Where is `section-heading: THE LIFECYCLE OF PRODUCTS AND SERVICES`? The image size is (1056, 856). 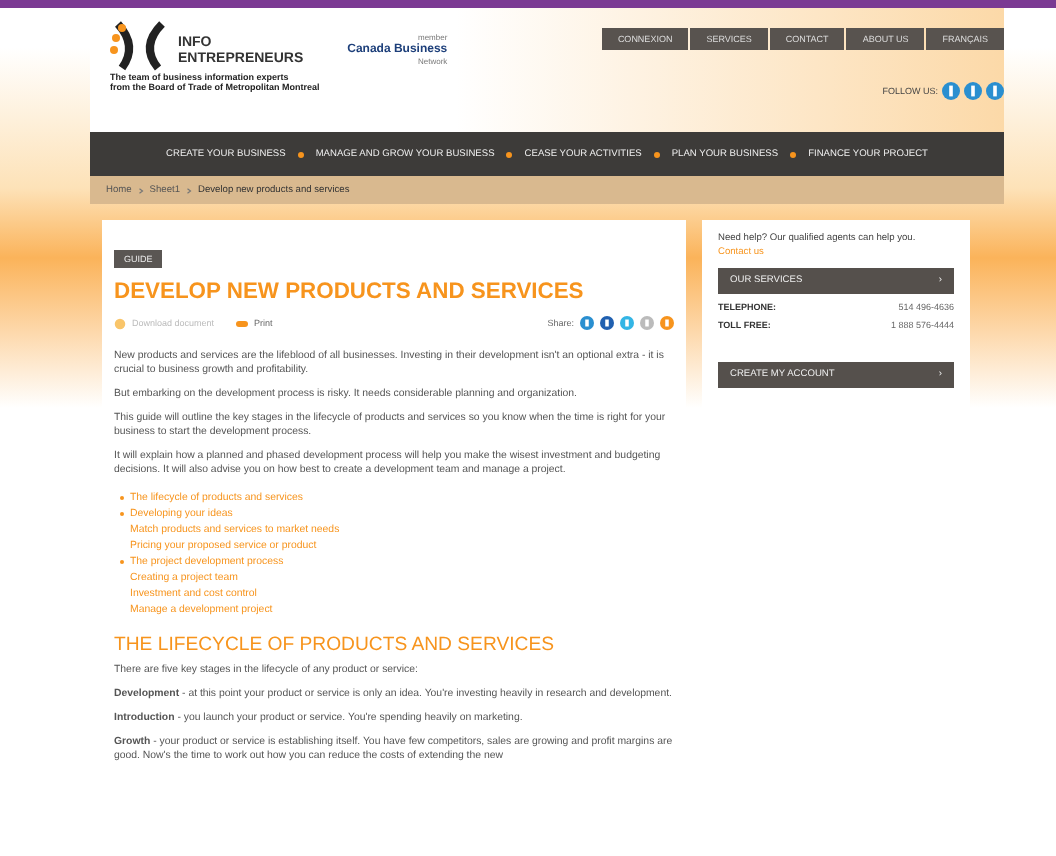 section-heading: THE LIFECYCLE OF PRODUCTS AND SERVICES is located at coordinates (335, 645).